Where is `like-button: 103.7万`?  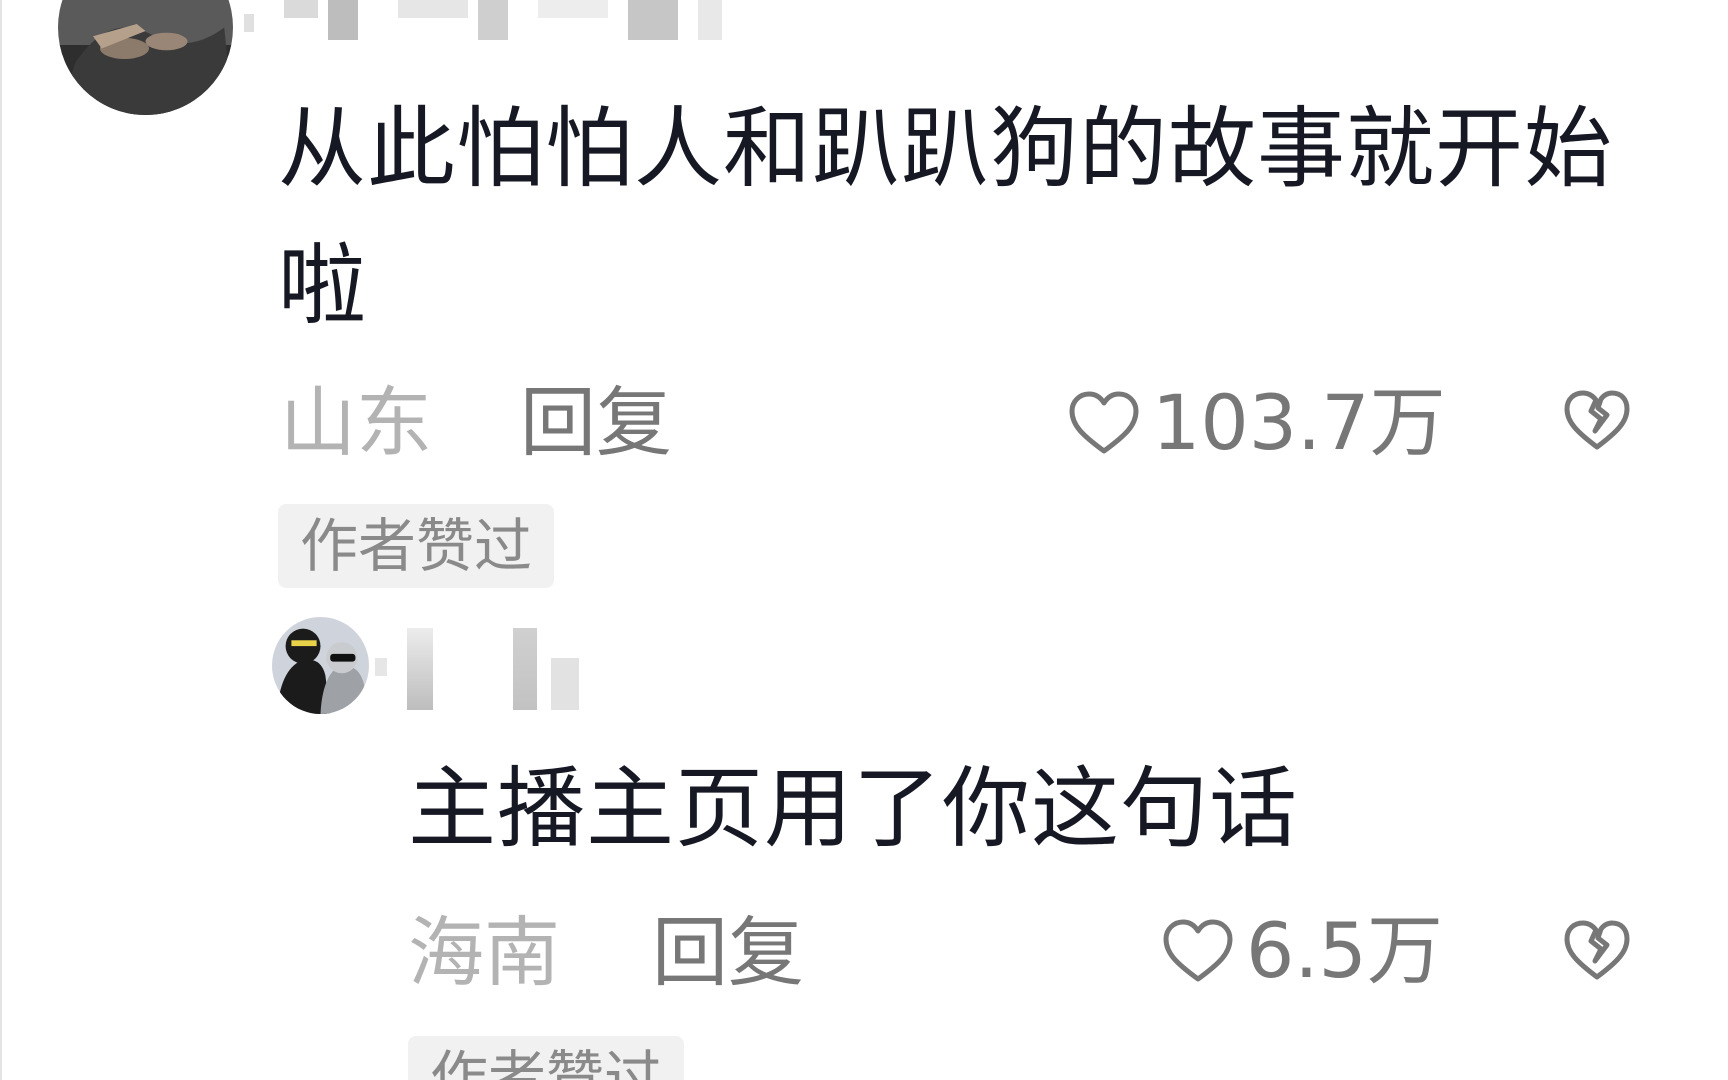 like-button: 103.7万 is located at coordinates (1257, 423).